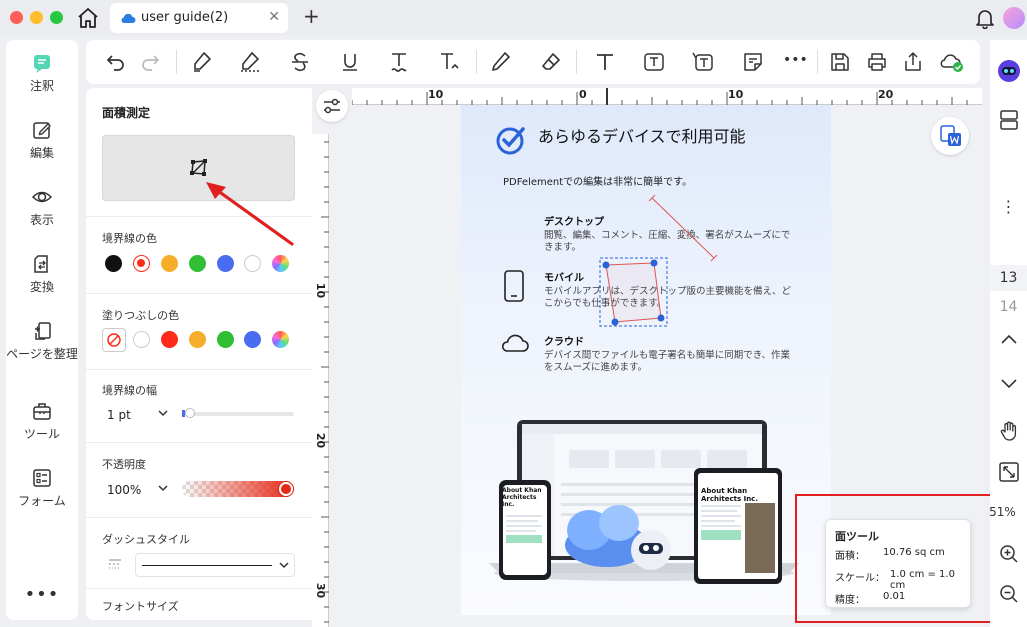 Image resolution: width=1027 pixels, height=627 pixels. Describe the element at coordinates (501, 62) in the screenshot. I see `pencil-icon` at that location.